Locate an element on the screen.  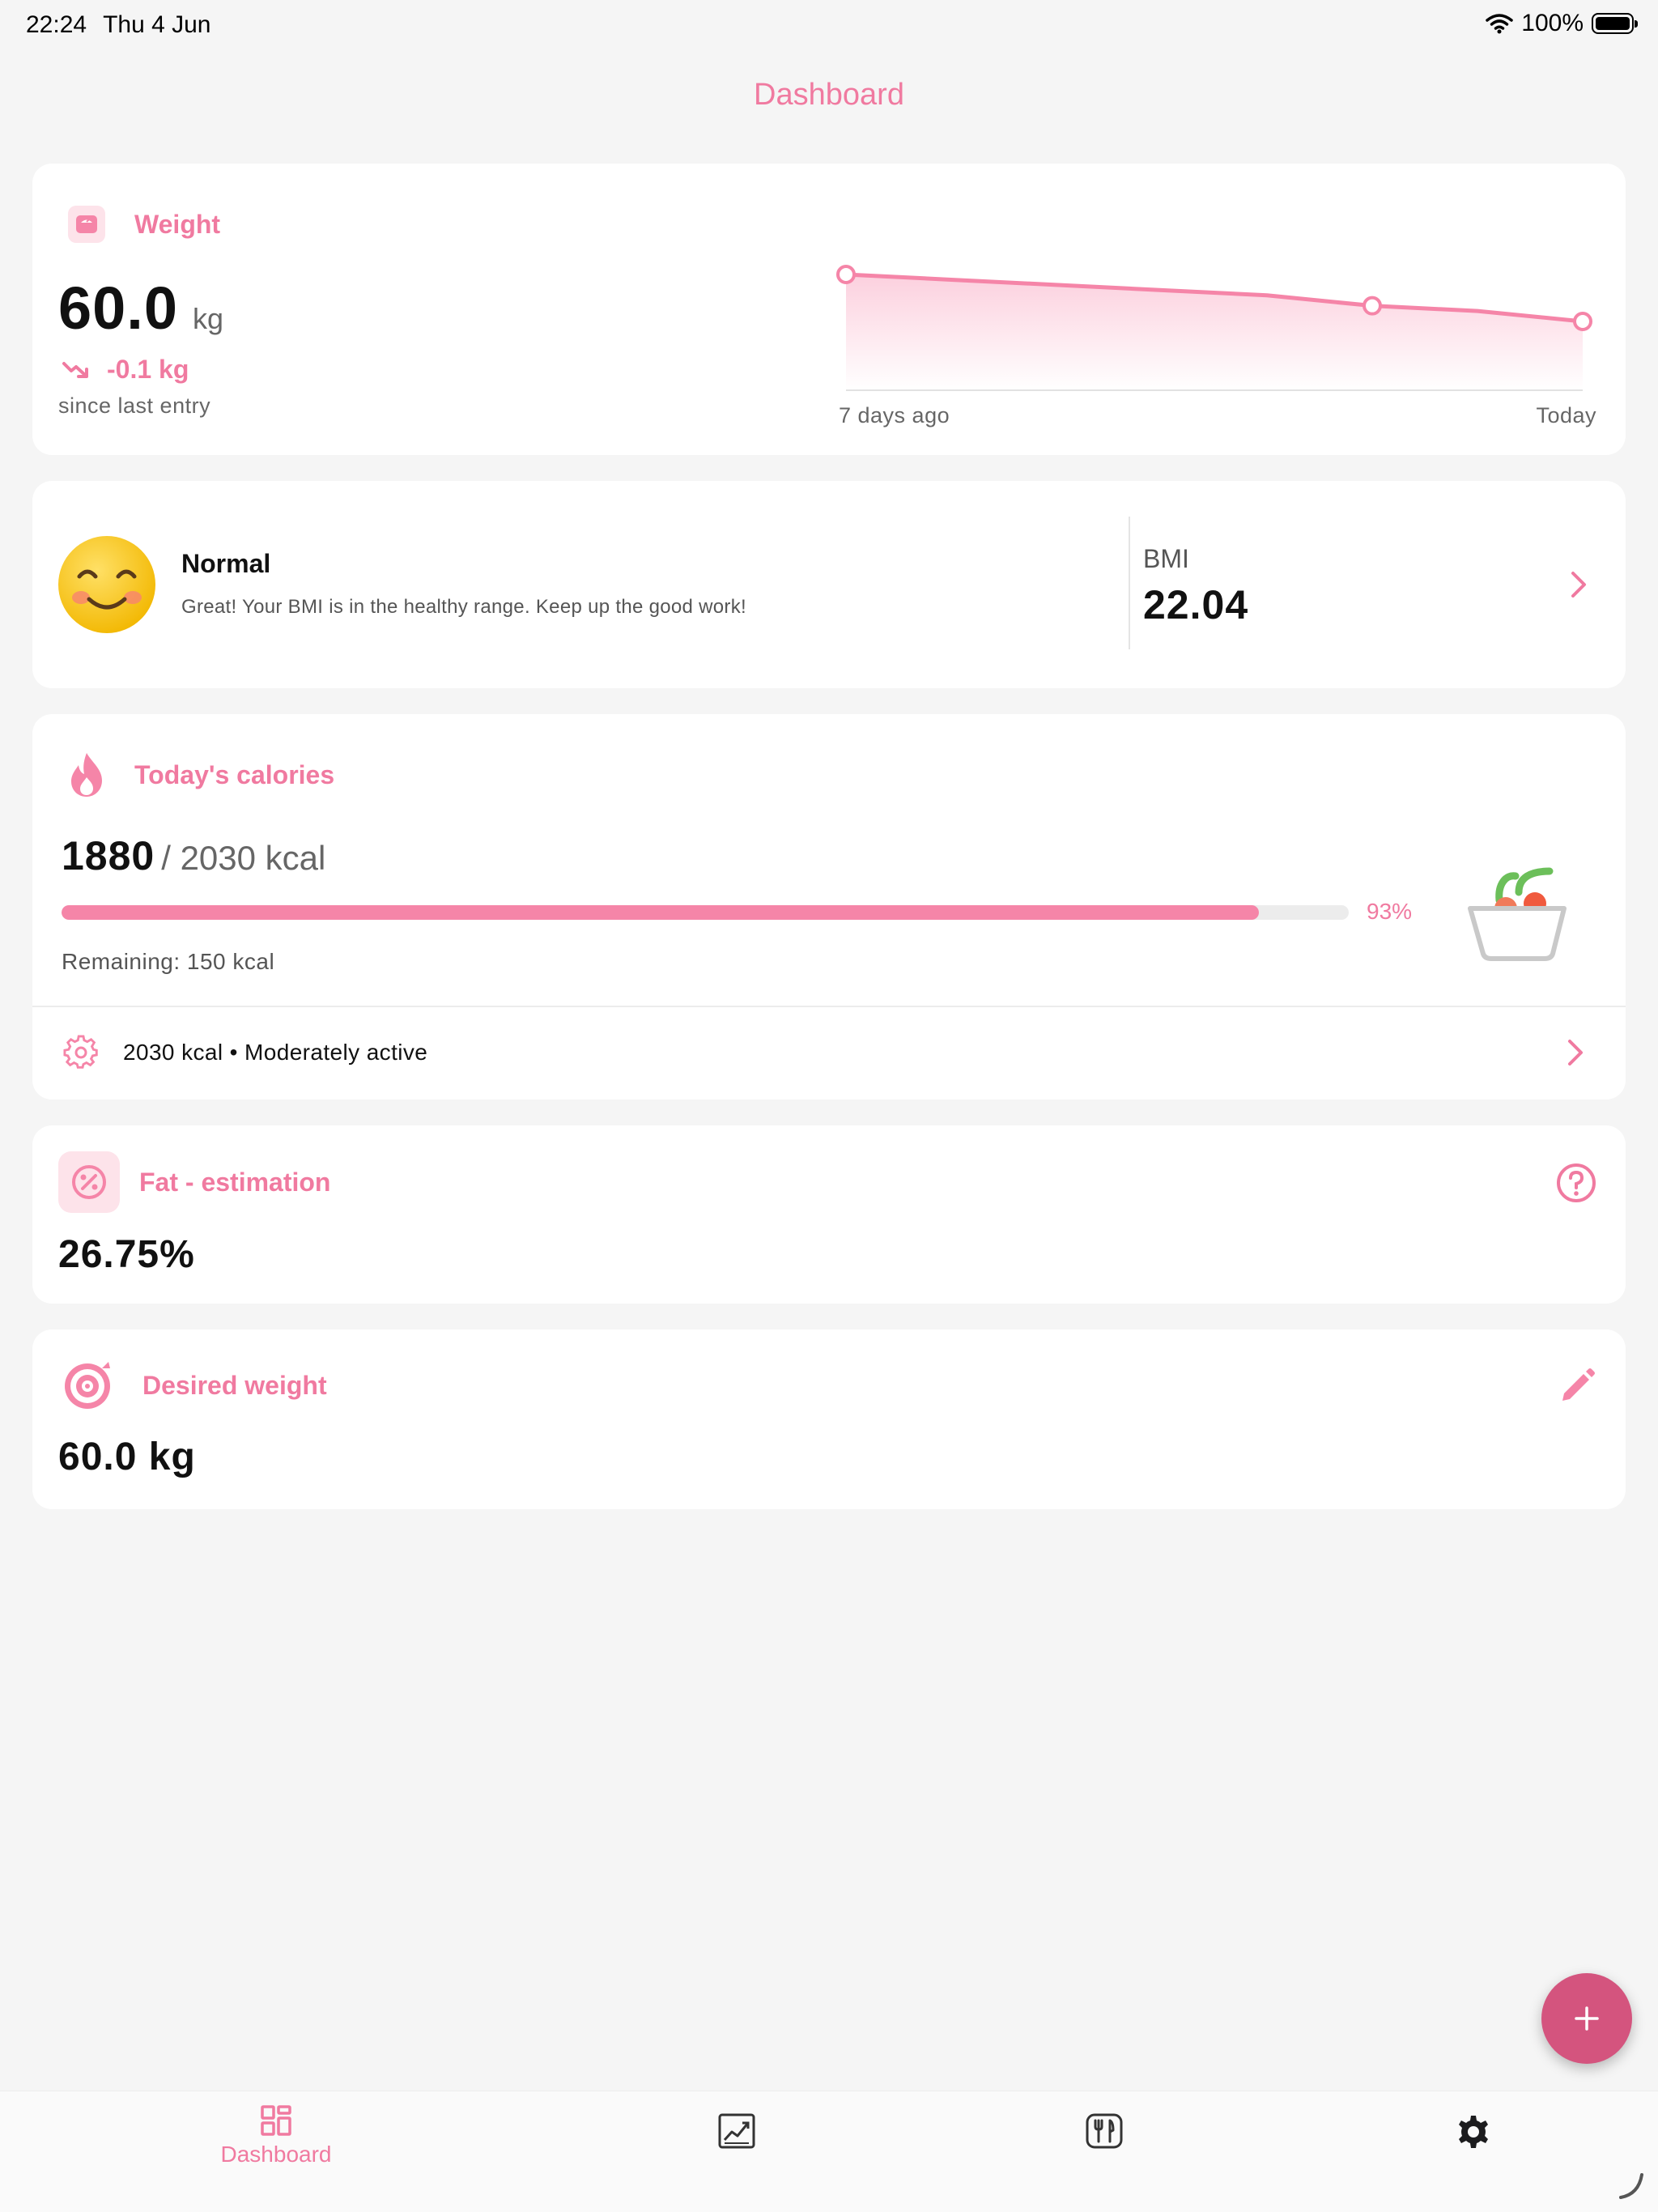
status-right: 100% is located at coordinates (1562, 24).